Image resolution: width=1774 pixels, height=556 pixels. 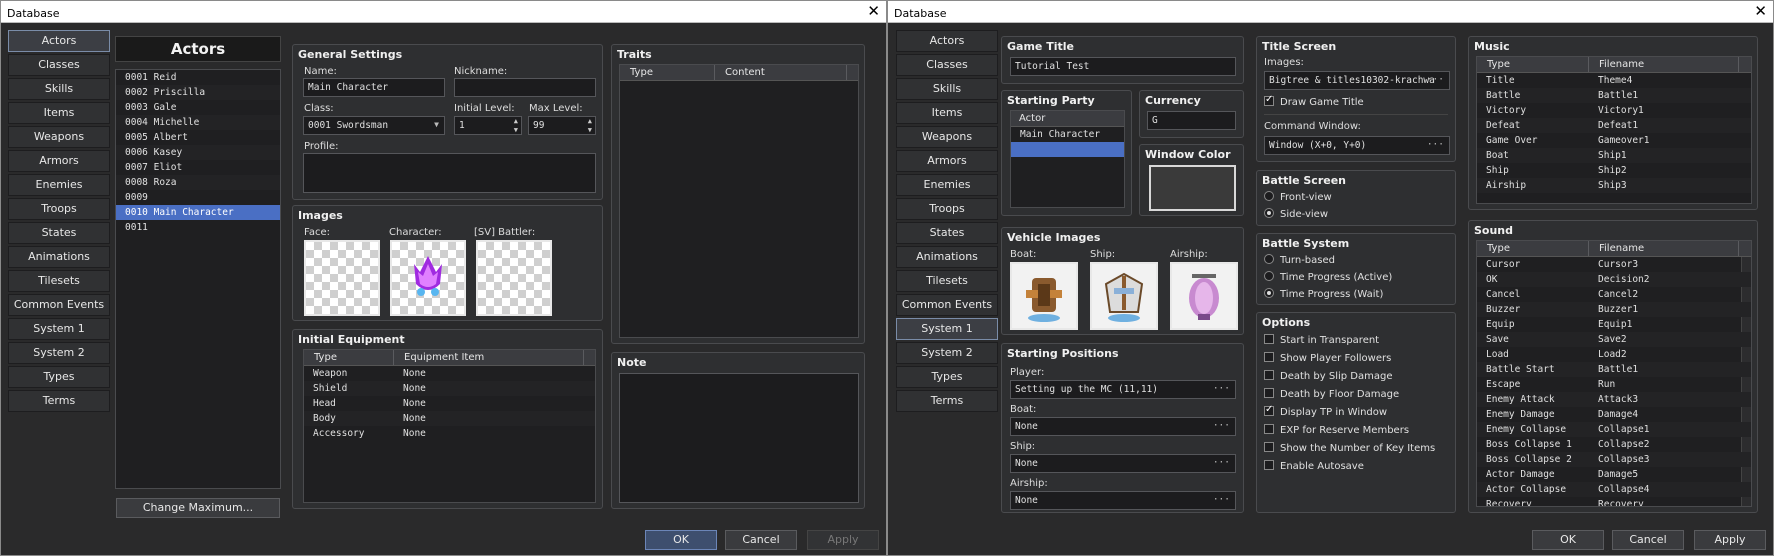 What do you see at coordinates (198, 137) in the screenshot?
I see `list-item: 0005 Albert` at bounding box center [198, 137].